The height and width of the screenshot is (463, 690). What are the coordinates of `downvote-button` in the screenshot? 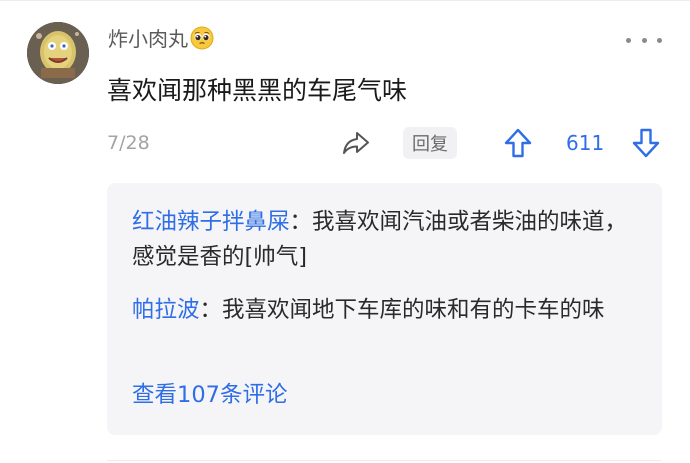 It's located at (646, 143).